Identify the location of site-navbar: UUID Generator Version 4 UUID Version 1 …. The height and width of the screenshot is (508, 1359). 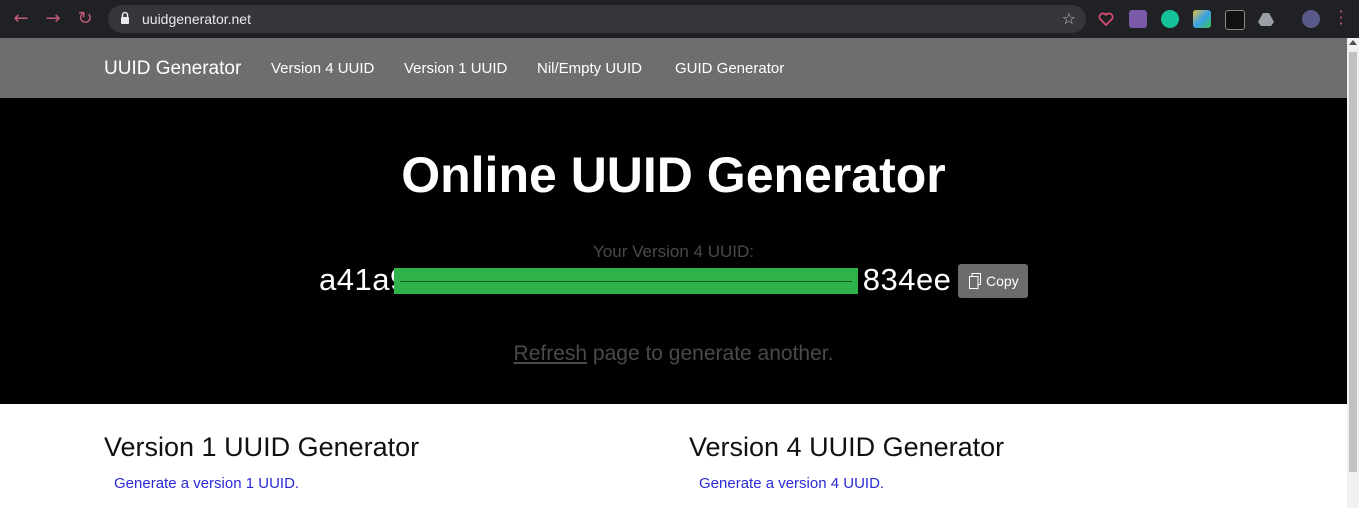
(673, 68).